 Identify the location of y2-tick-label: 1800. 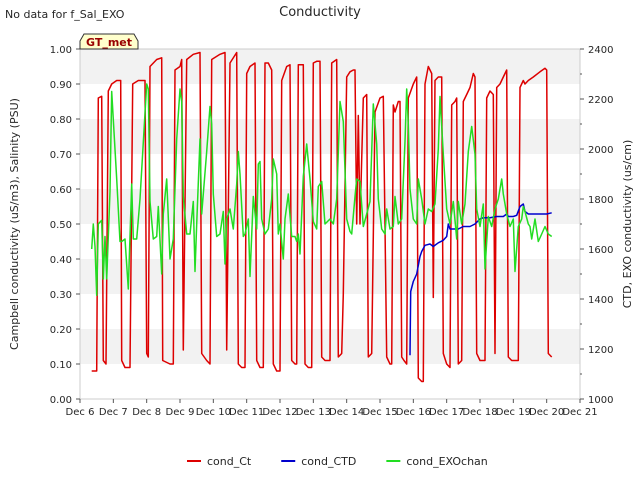
(600, 200).